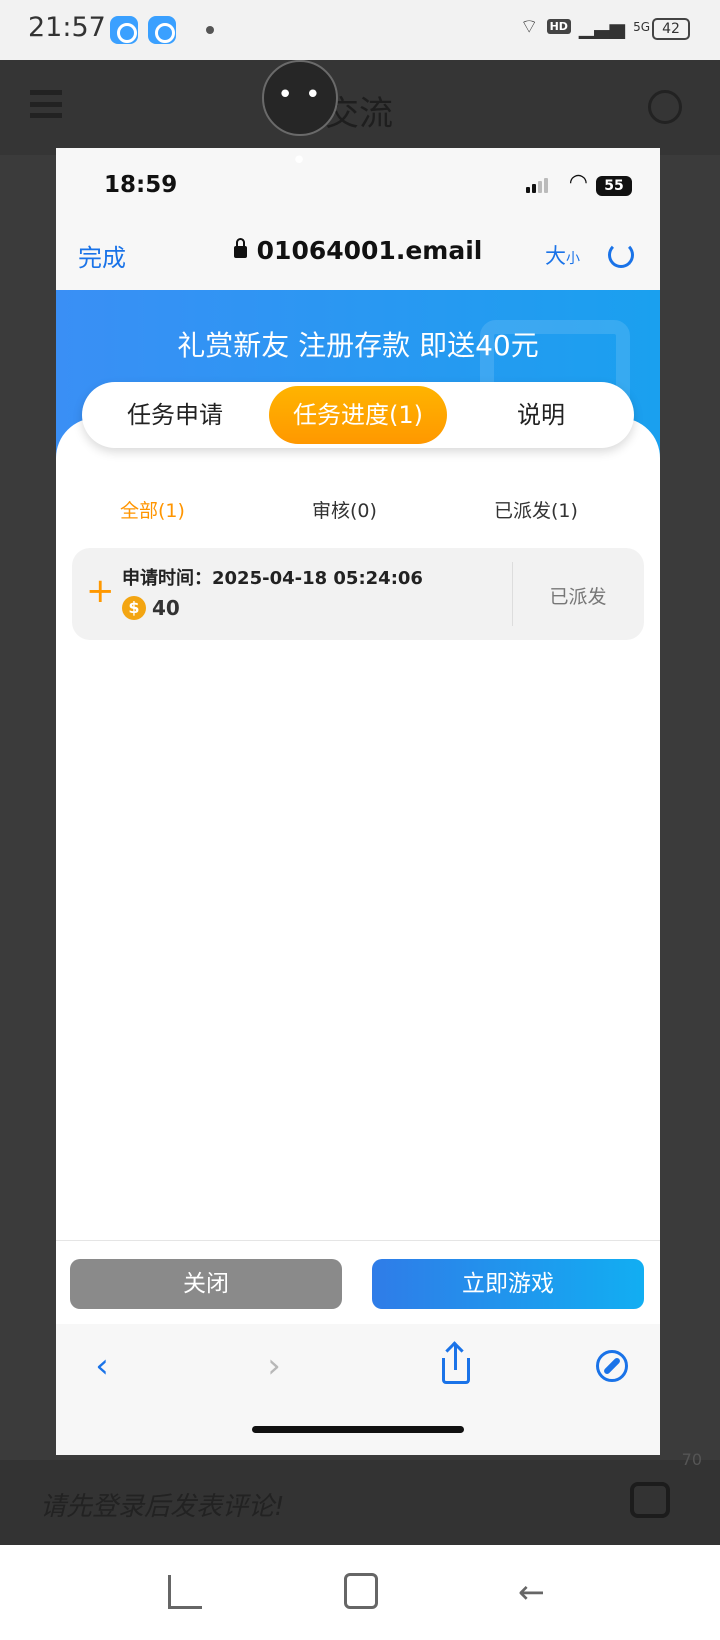  What do you see at coordinates (358, 1282) in the screenshot?
I see `action-bar: 关闭 立即游戏` at bounding box center [358, 1282].